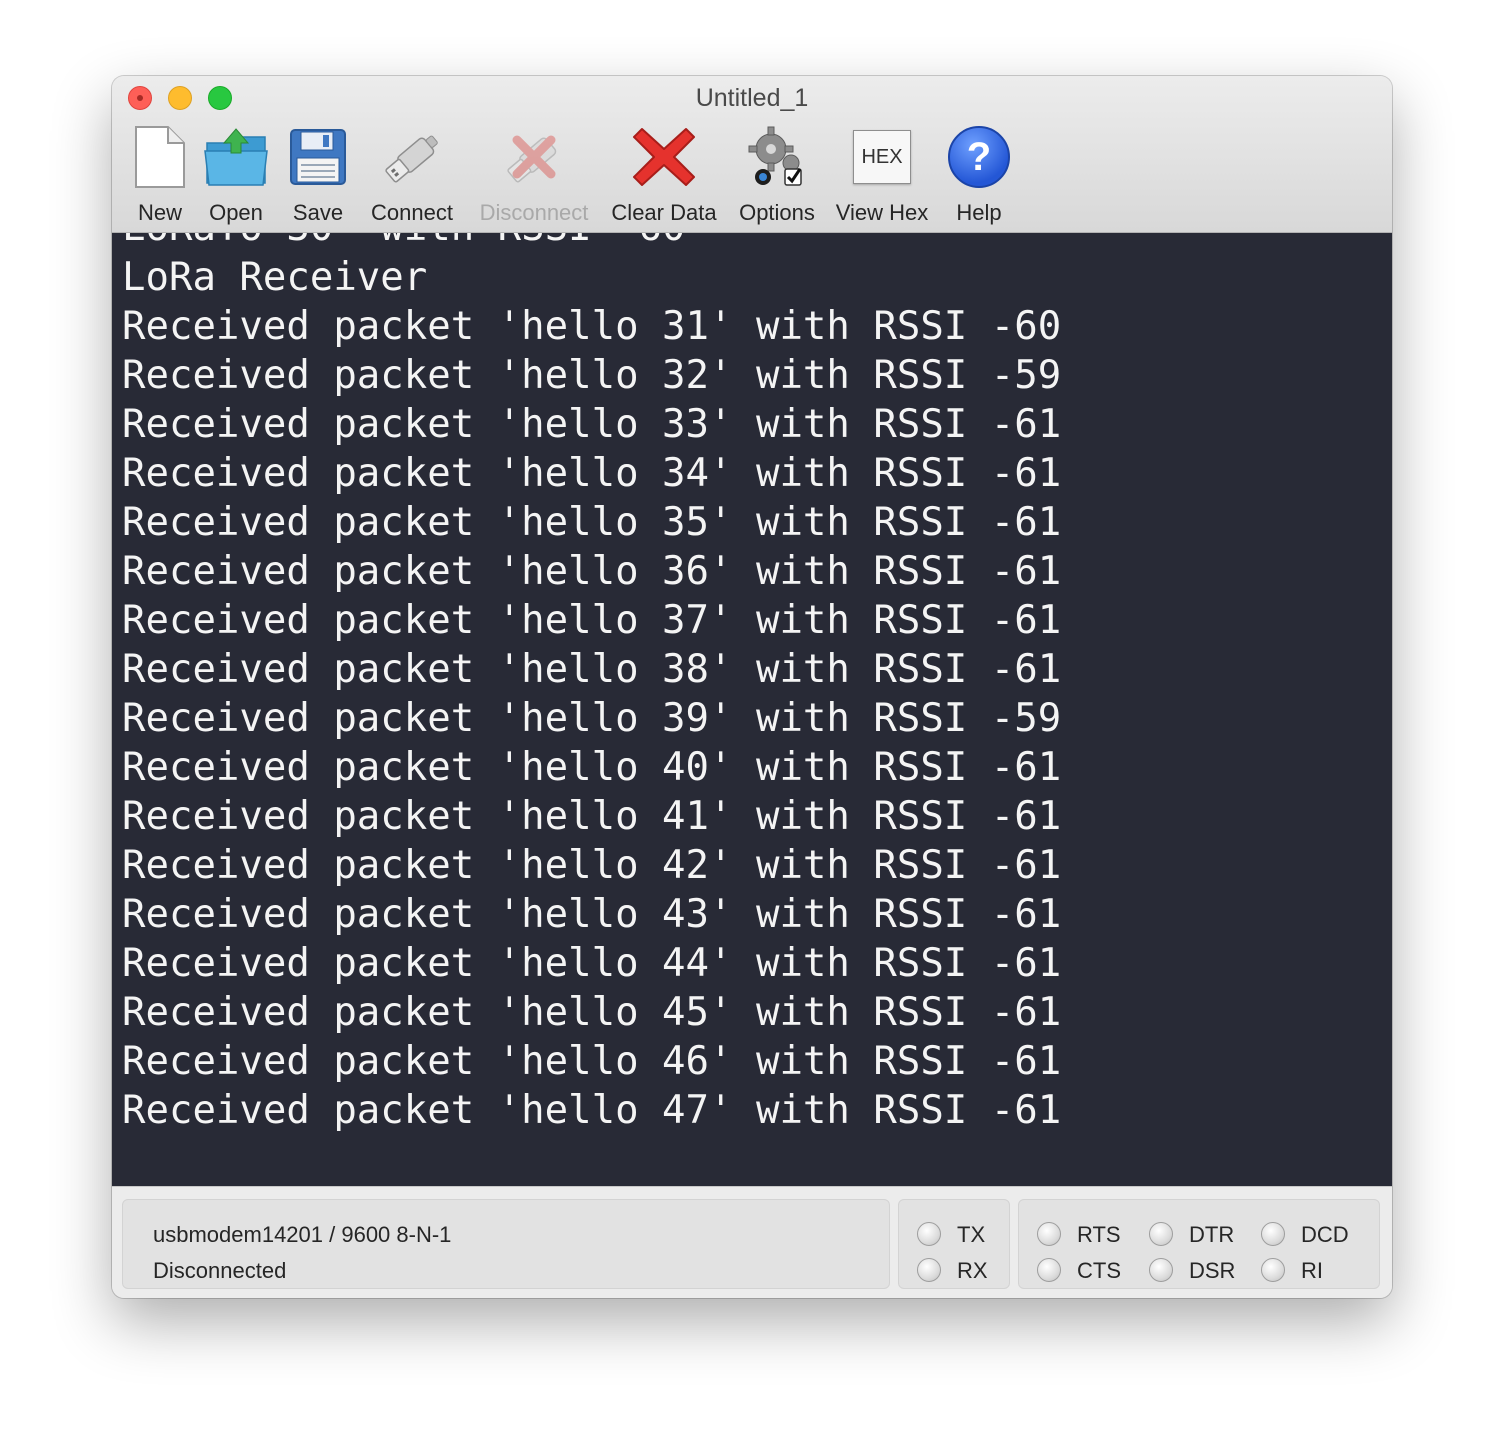 This screenshot has width=1504, height=1446. I want to click on ri-indicator-led, so click(1273, 1270).